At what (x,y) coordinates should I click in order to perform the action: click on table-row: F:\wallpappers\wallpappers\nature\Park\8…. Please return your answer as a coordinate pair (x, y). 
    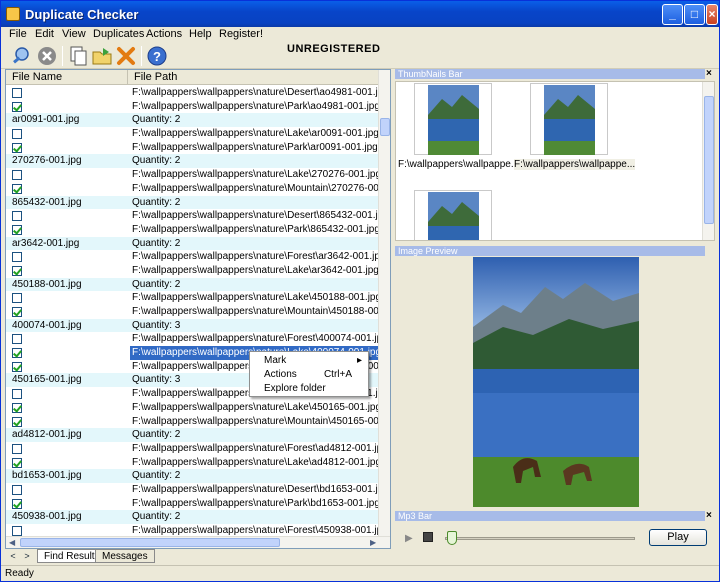
    Looking at the image, I should click on (193, 230).